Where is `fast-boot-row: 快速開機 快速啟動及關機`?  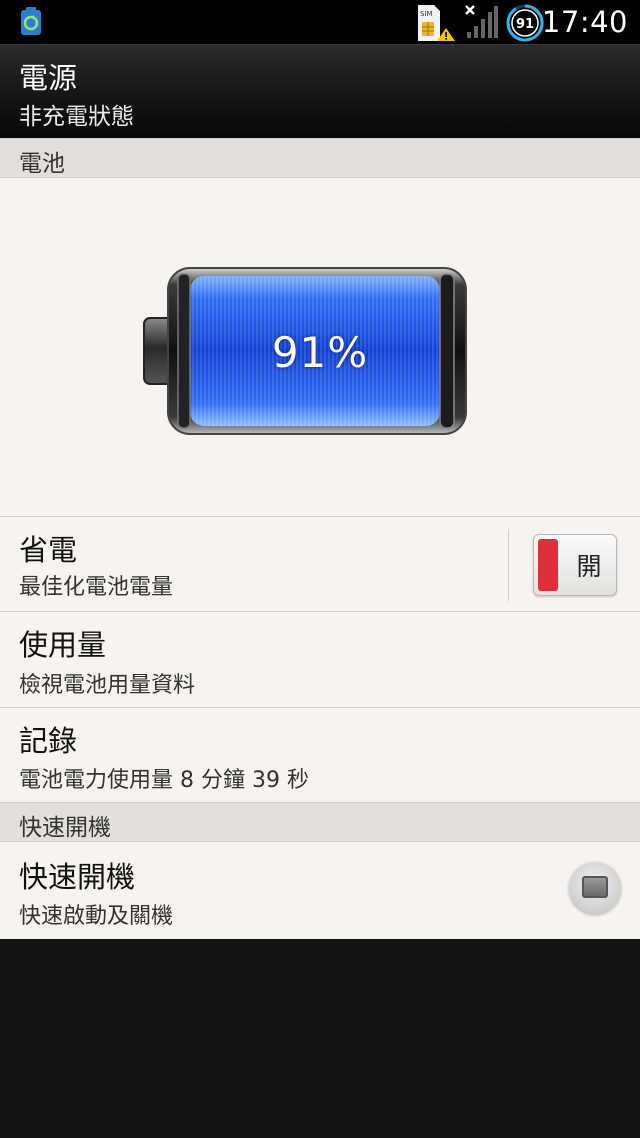 fast-boot-row: 快速開機 快速啟動及關機 is located at coordinates (320, 890).